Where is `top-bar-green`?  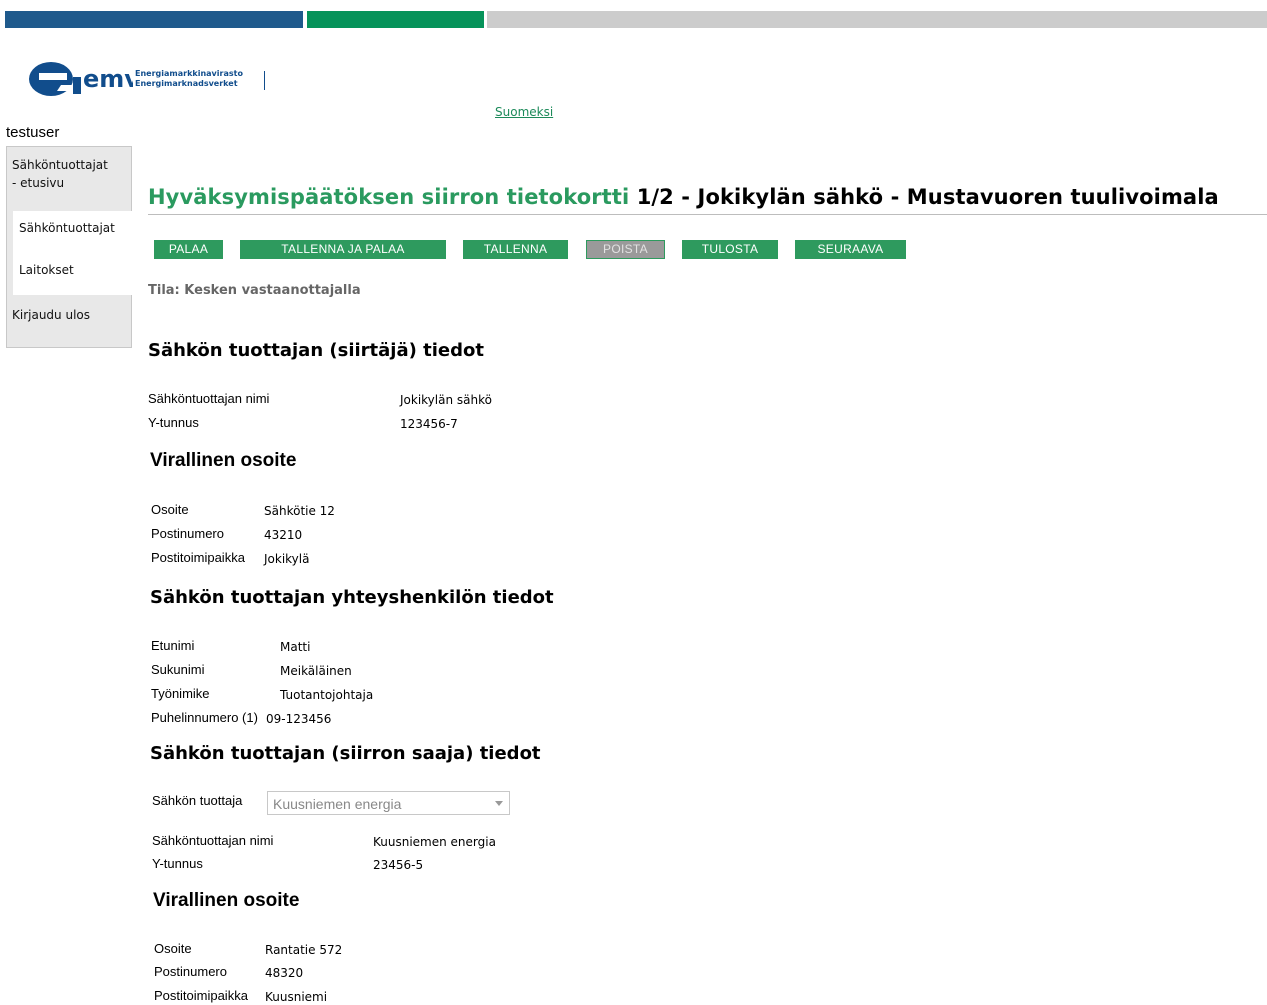 top-bar-green is located at coordinates (395, 19).